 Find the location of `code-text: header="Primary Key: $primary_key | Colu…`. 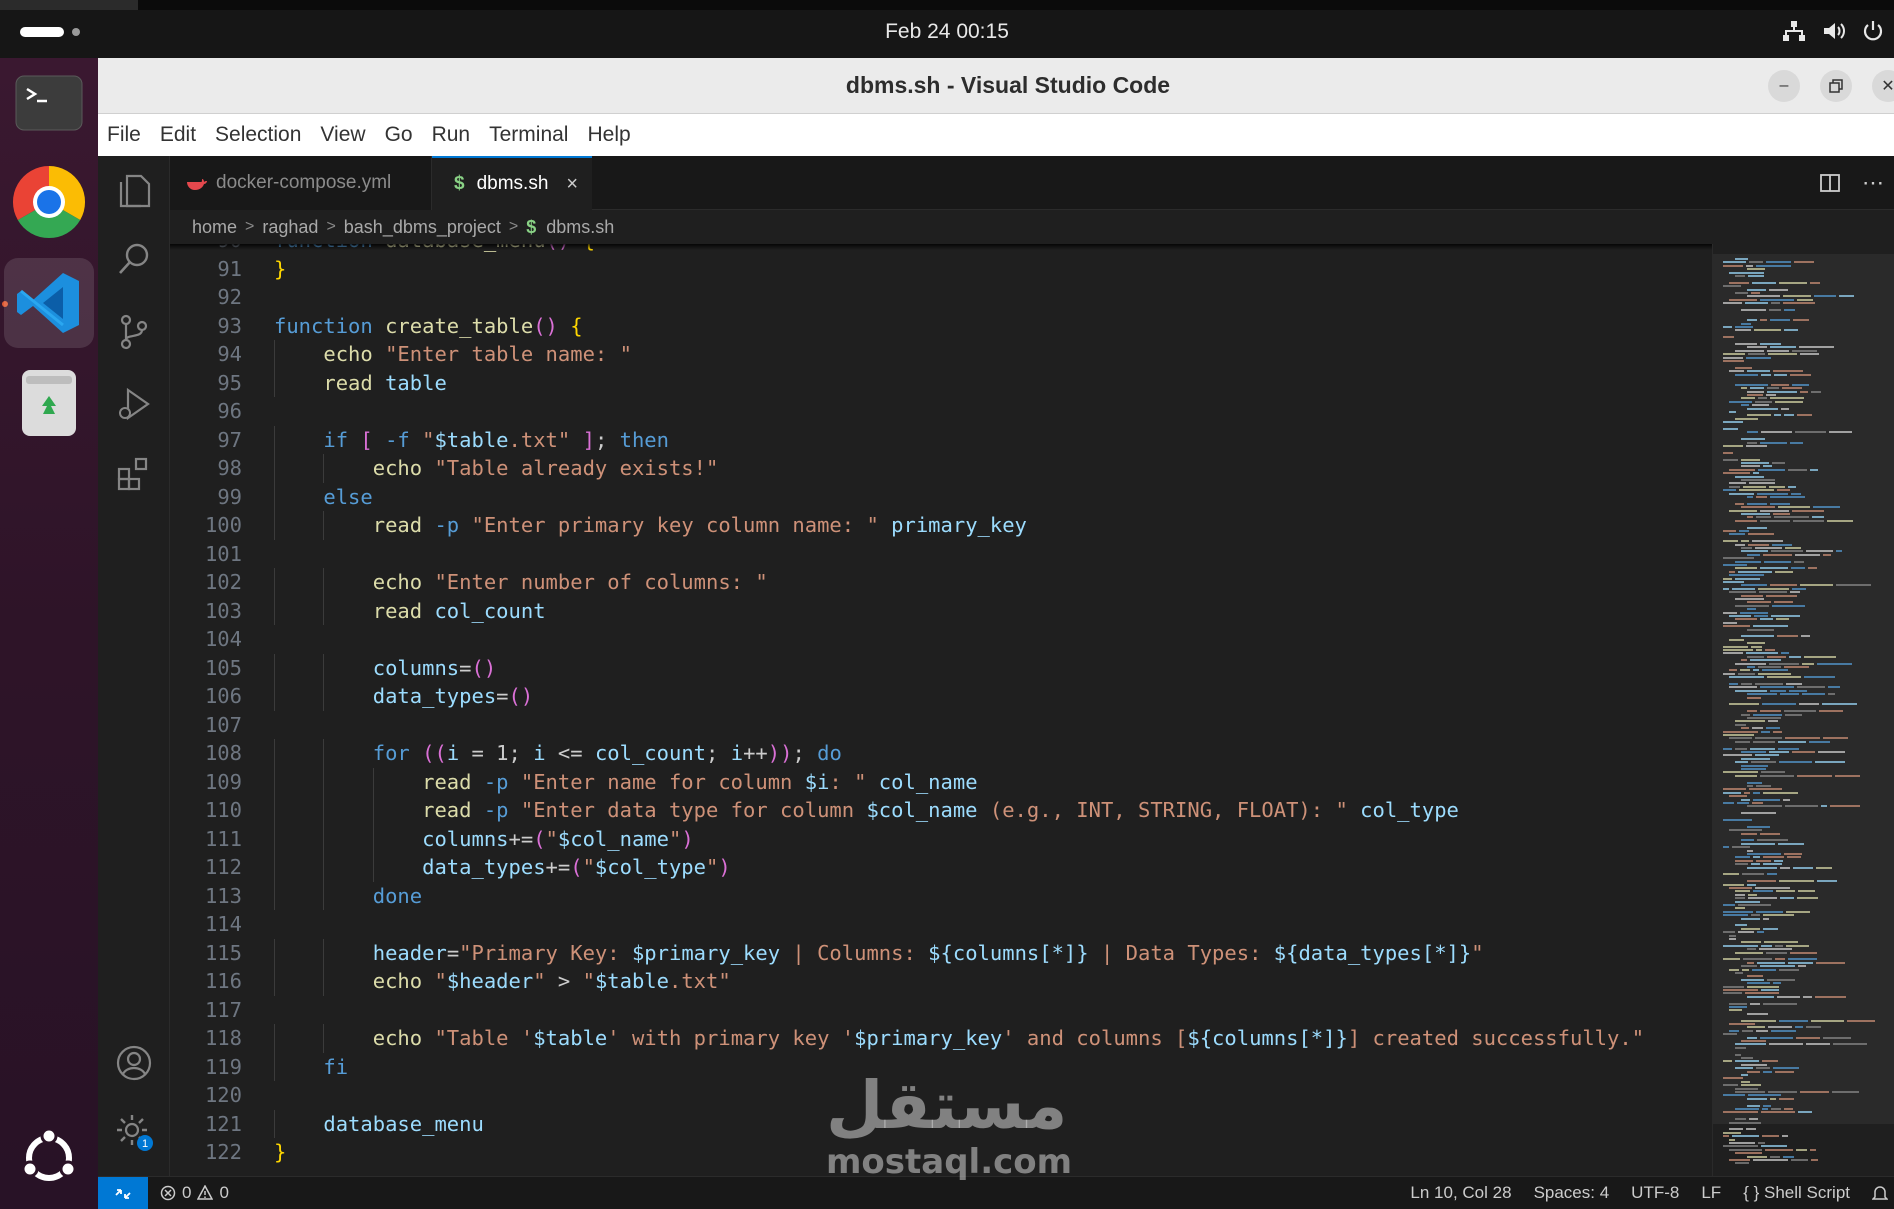

code-text: header="Primary Key: $primary_key | Colu… is located at coordinates (928, 952).